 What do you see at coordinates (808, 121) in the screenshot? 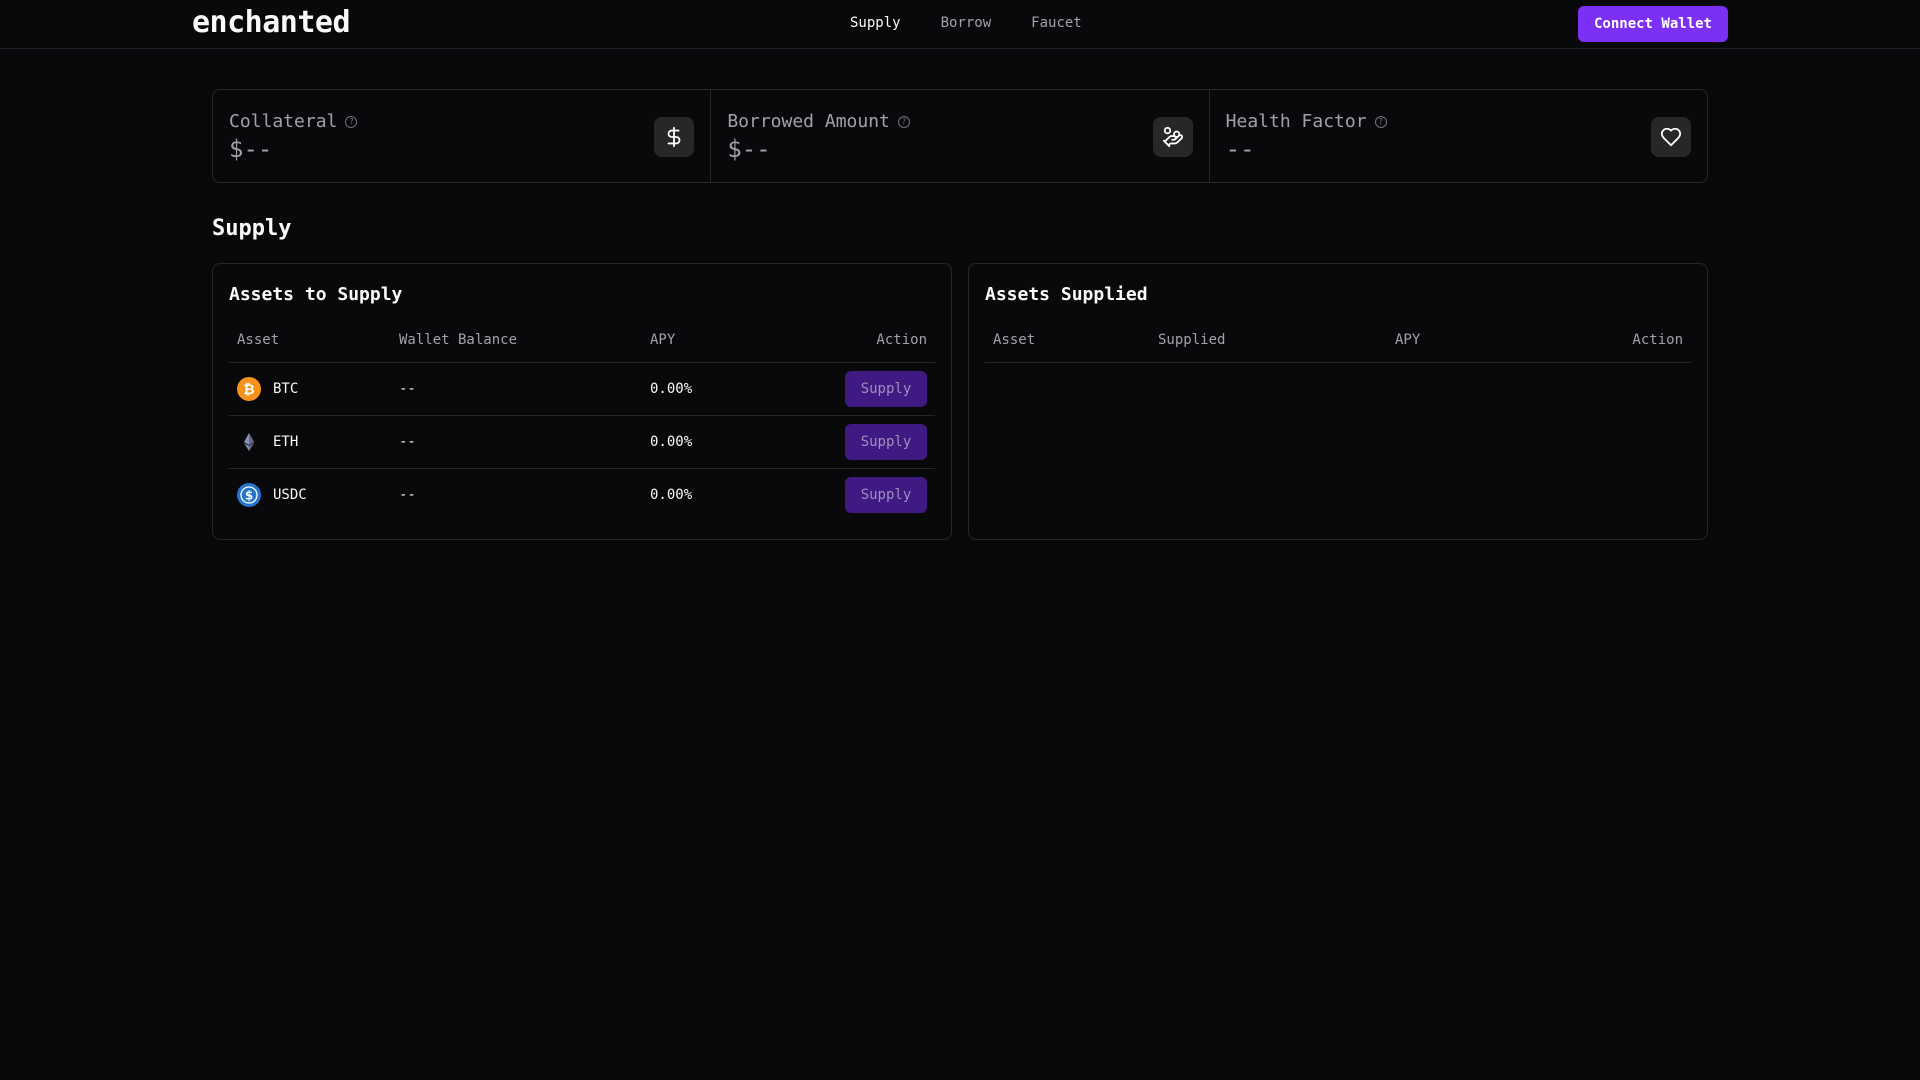
I see `stat-label: Borrowed Amount` at bounding box center [808, 121].